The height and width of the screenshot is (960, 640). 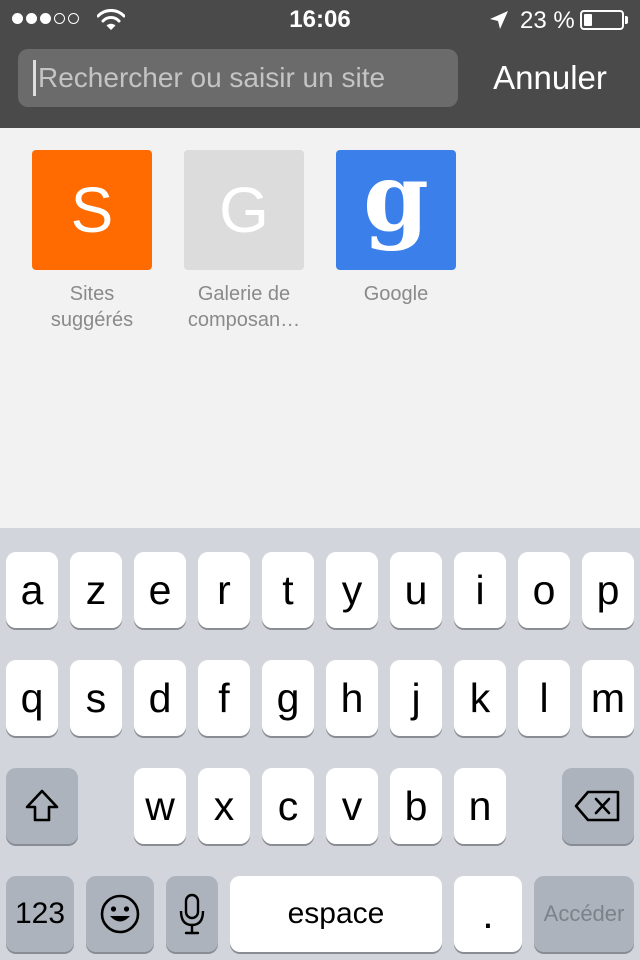 What do you see at coordinates (352, 698) in the screenshot?
I see `key-h: h` at bounding box center [352, 698].